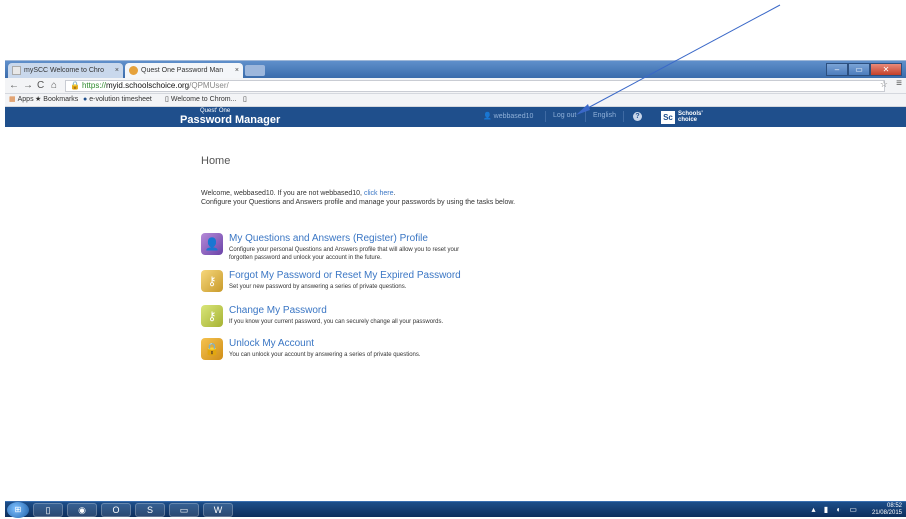 This screenshot has width=906, height=519. Describe the element at coordinates (28, 86) in the screenshot. I see `forward-arrow-icon: →` at that location.